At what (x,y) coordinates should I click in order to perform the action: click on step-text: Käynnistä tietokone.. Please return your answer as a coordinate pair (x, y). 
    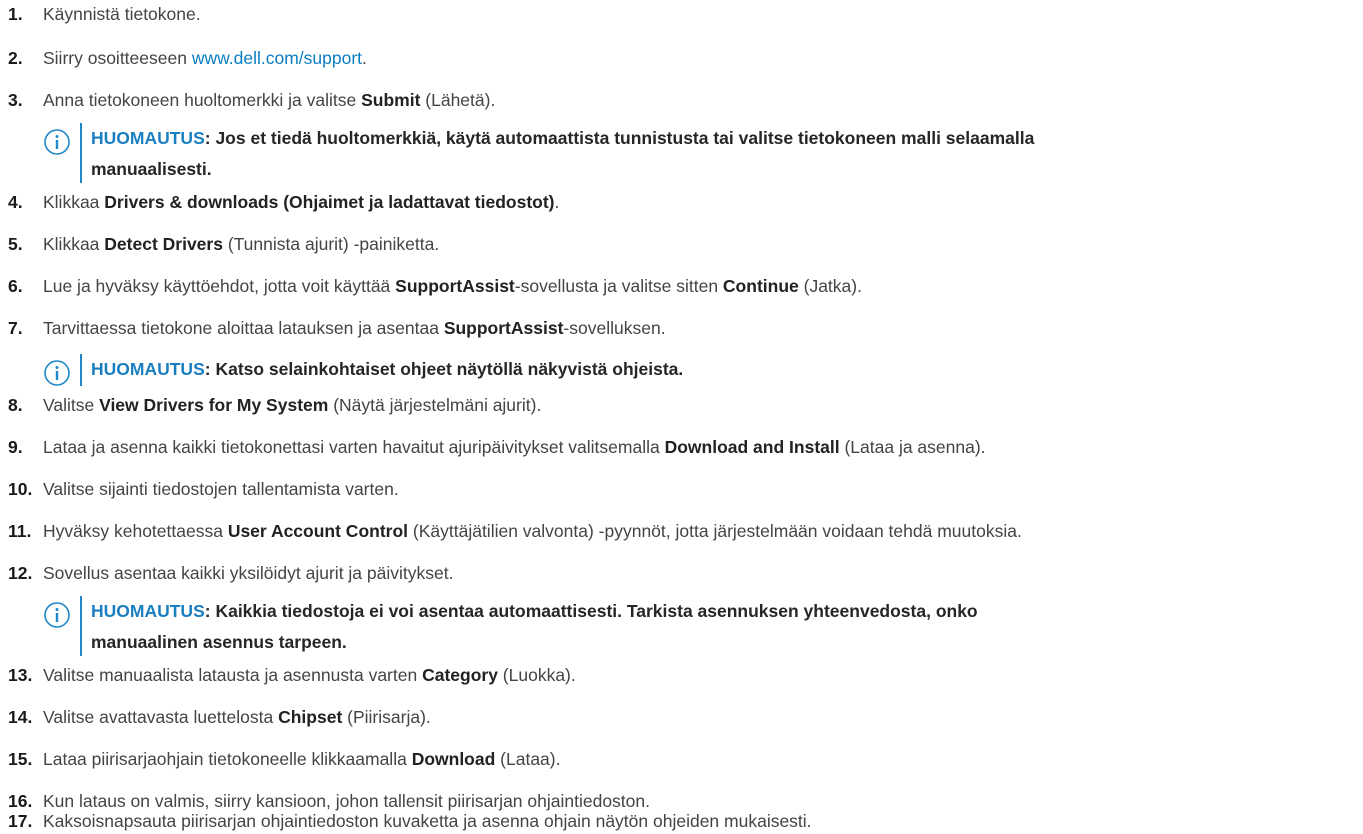
    Looking at the image, I should click on (122, 14).